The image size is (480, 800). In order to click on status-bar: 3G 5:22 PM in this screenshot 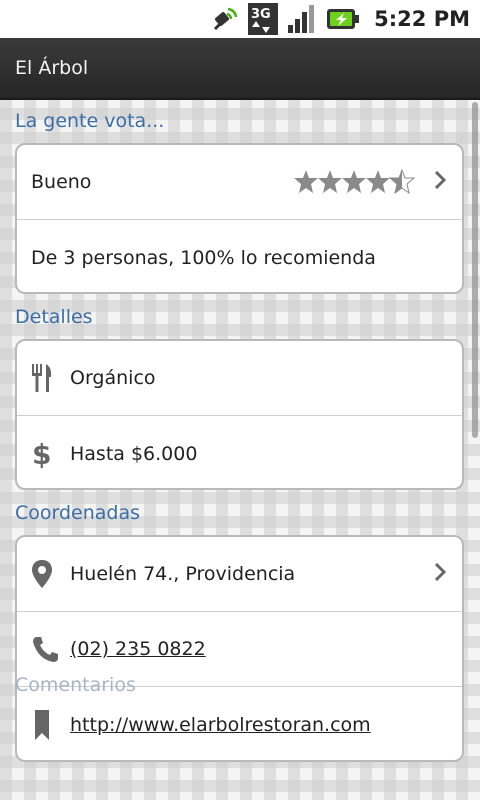, I will do `click(240, 19)`.